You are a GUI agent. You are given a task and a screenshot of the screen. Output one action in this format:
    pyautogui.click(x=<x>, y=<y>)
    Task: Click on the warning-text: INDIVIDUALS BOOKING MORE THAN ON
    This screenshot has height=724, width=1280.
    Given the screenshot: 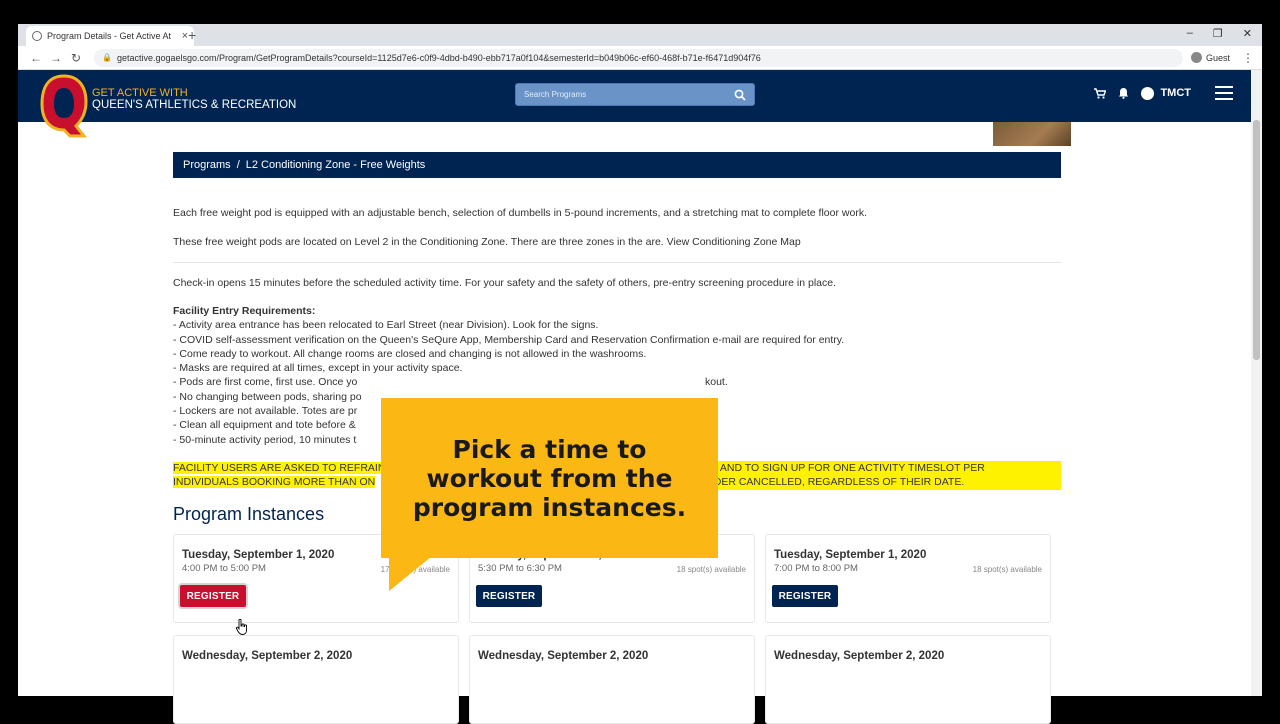 What is the action you would take?
    pyautogui.click(x=274, y=482)
    